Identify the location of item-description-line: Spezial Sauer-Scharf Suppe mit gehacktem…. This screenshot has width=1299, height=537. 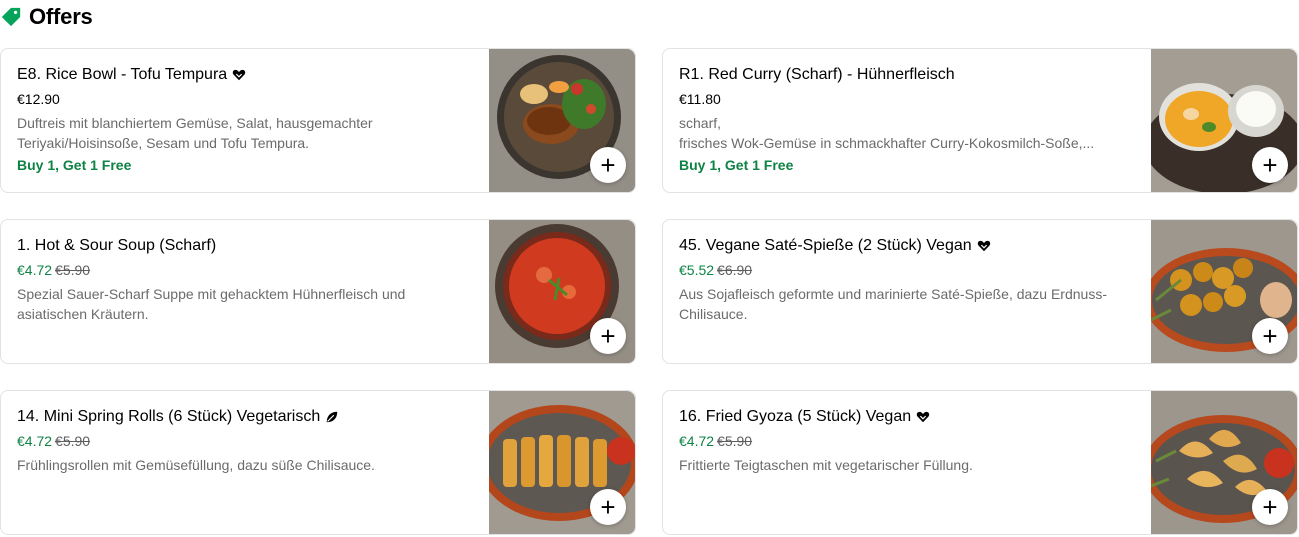
(211, 294).